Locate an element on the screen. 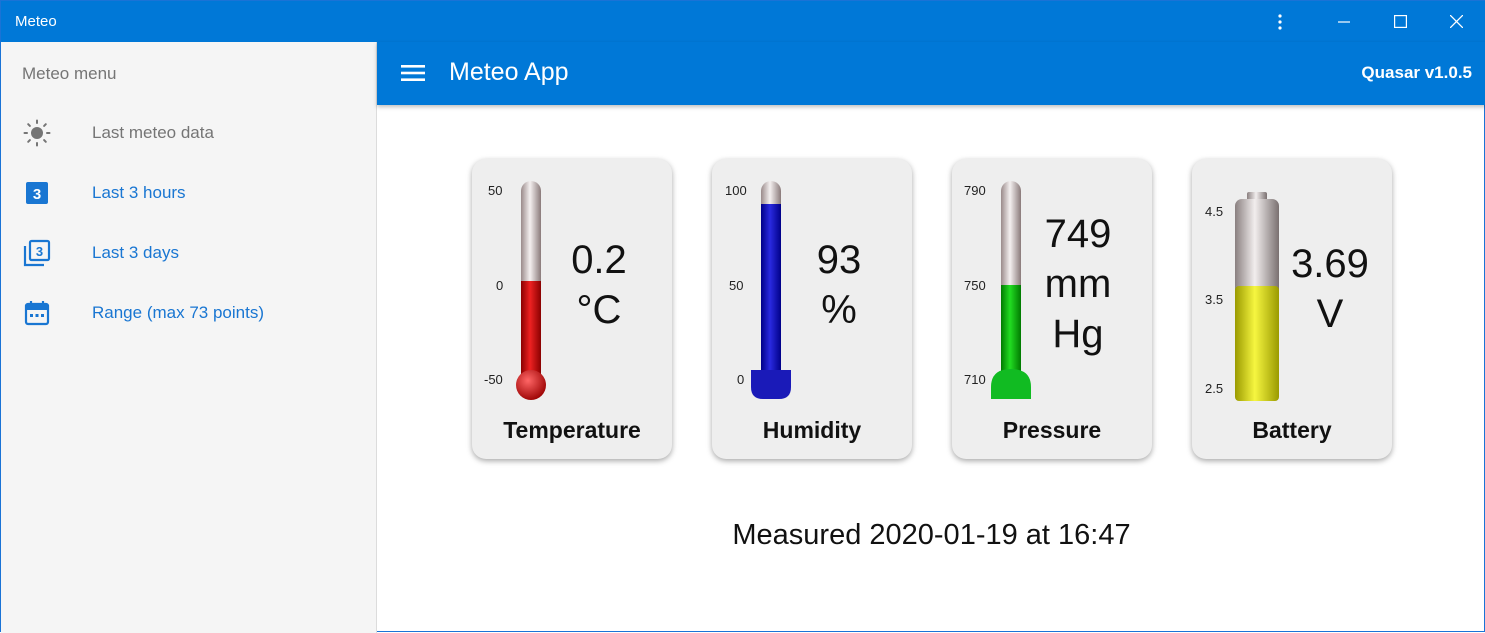  measured-timestamp: Measured 2020-01-19 at 16:47 is located at coordinates (931, 535).